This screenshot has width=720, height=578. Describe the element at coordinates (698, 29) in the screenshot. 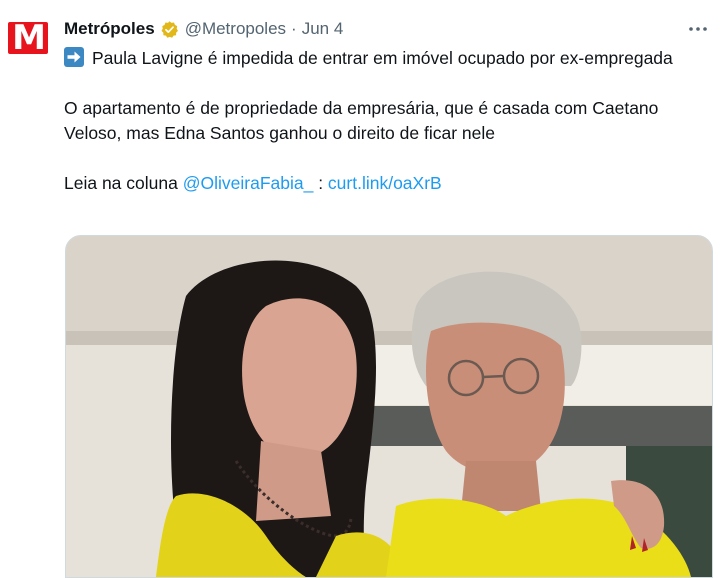

I see `more-options-icon` at that location.